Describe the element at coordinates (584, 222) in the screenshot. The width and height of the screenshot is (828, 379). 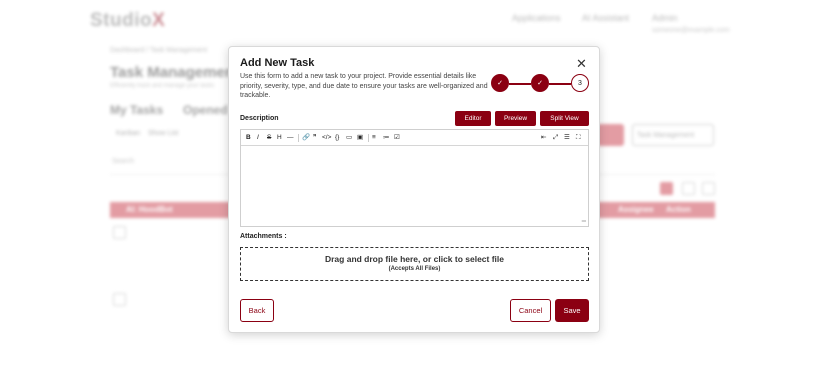
I see `resize-handle-icon: ═` at that location.